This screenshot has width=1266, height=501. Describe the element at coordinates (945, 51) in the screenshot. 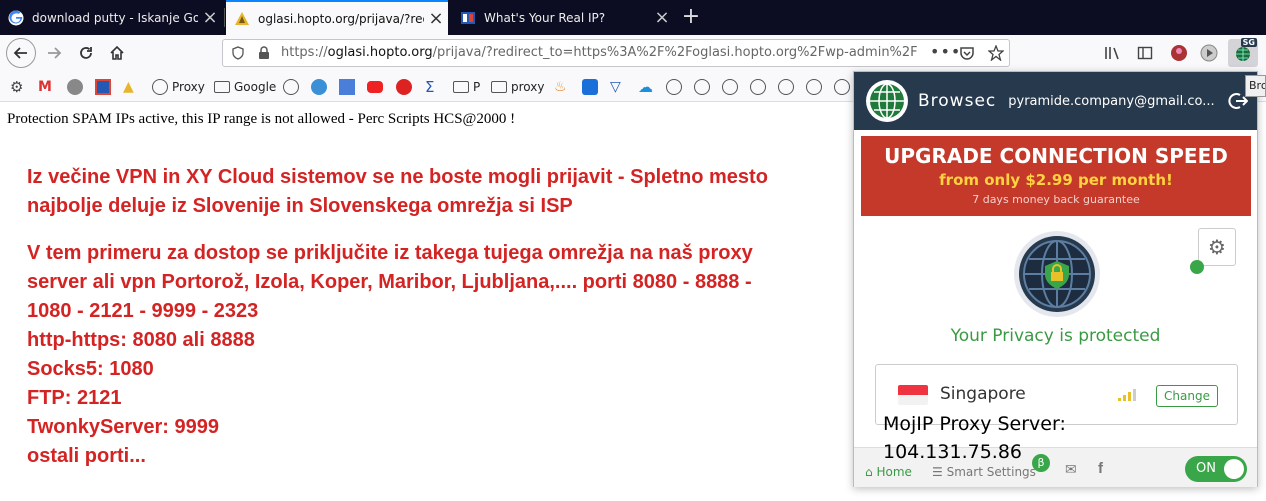

I see `page-actions-icon: •••` at that location.